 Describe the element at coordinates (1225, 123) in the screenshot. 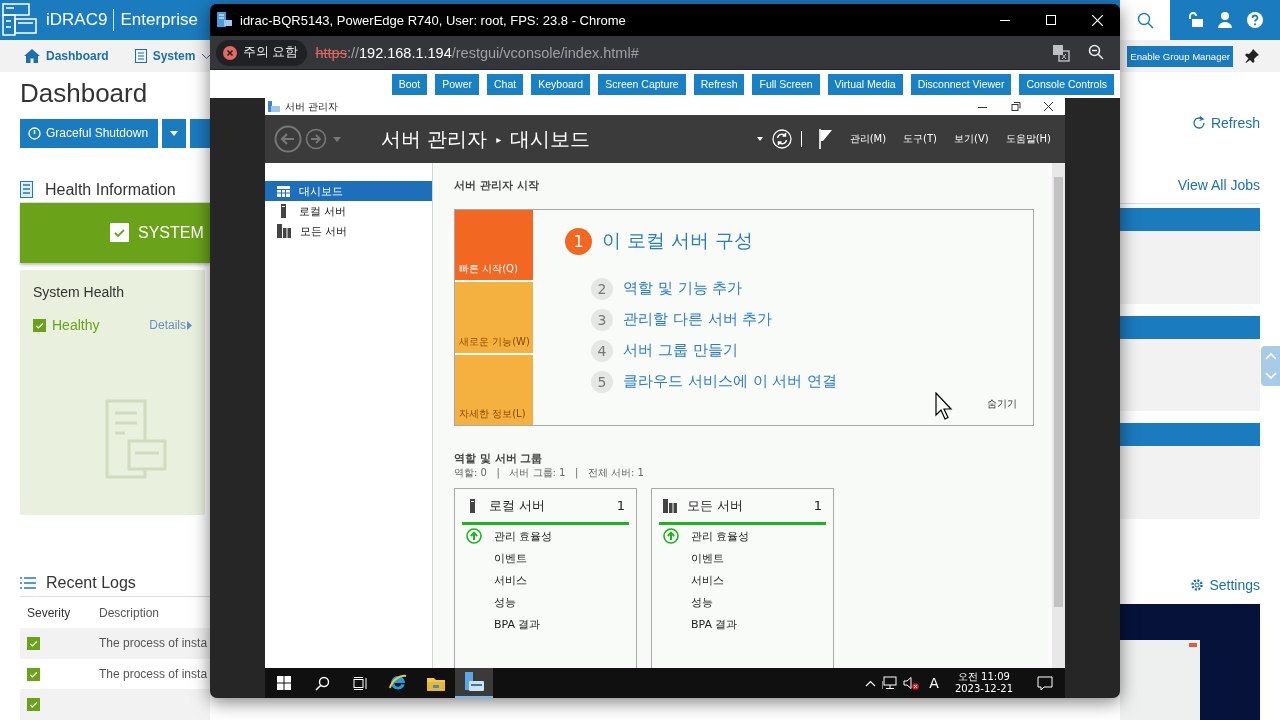

I see `refresh-link: Refresh` at that location.